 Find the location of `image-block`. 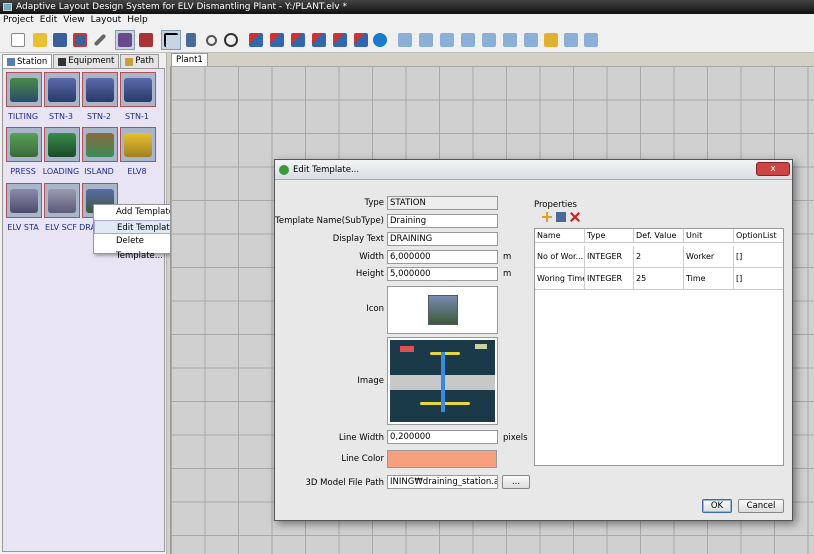

image-block is located at coordinates (481, 346).